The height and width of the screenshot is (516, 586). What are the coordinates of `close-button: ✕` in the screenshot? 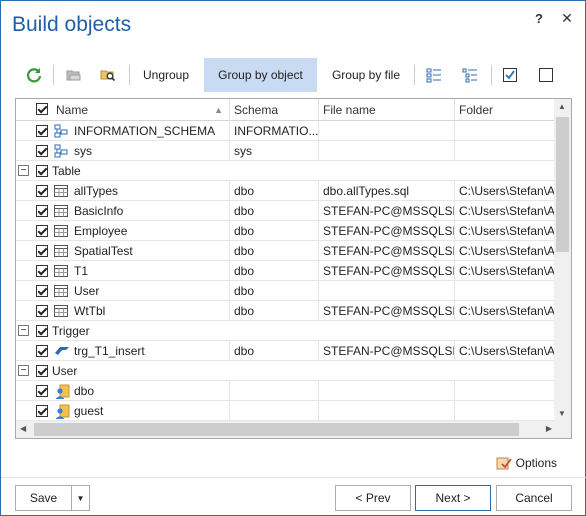 It's located at (567, 18).